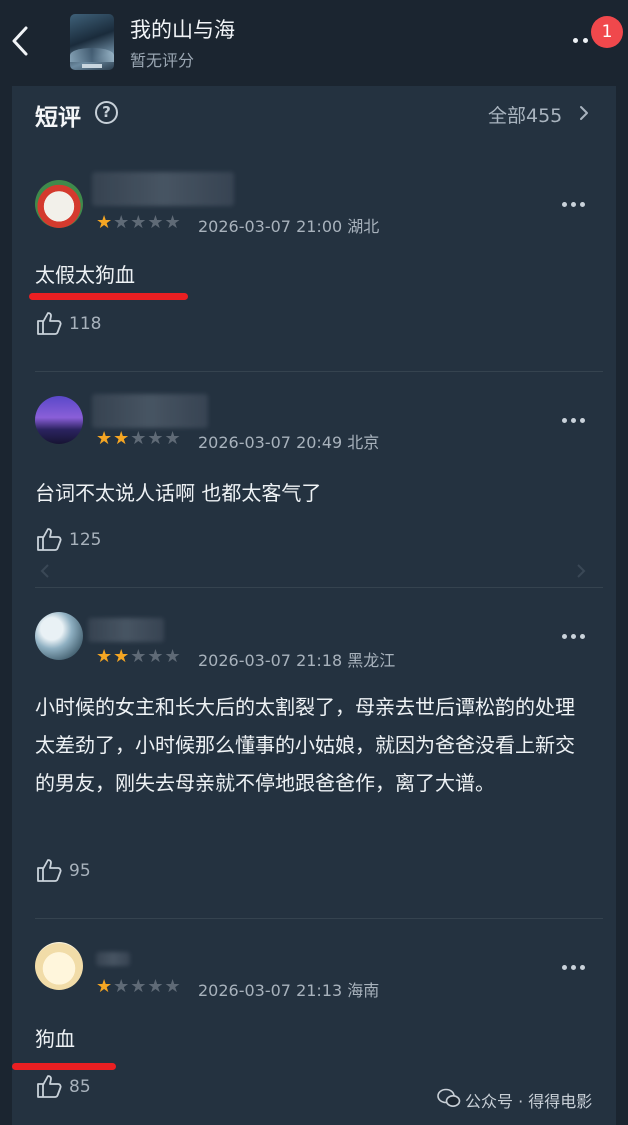 This screenshot has width=628, height=1125. What do you see at coordinates (607, 32) in the screenshot?
I see `notification-badge: 1` at bounding box center [607, 32].